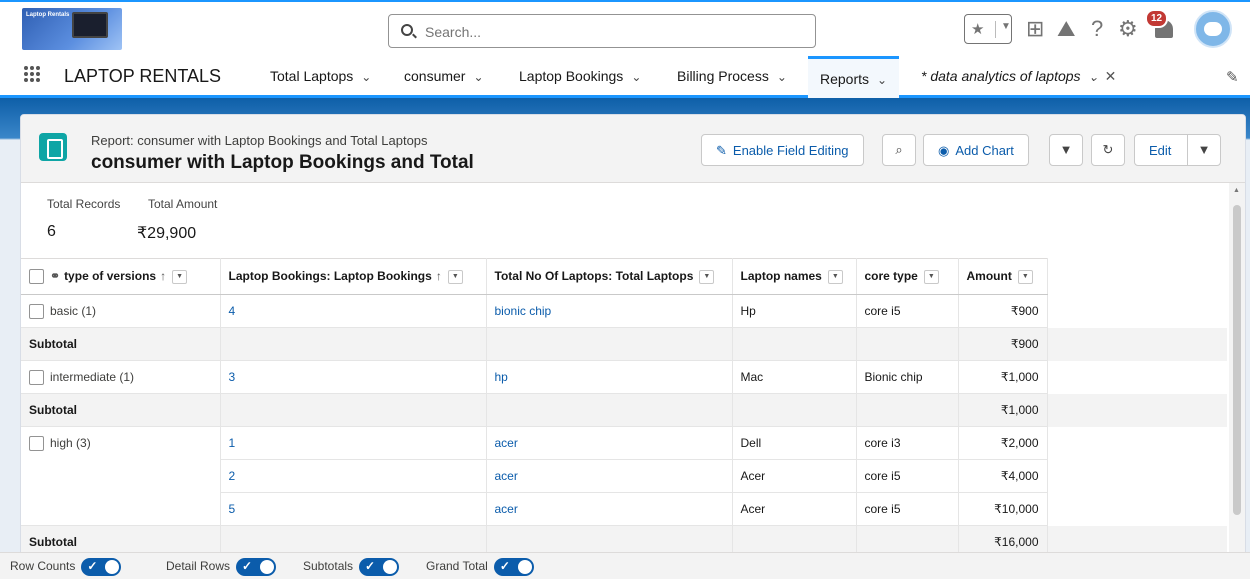 Image resolution: width=1250 pixels, height=579 pixels. I want to click on row-counts-toggle: Row Counts, so click(66, 567).